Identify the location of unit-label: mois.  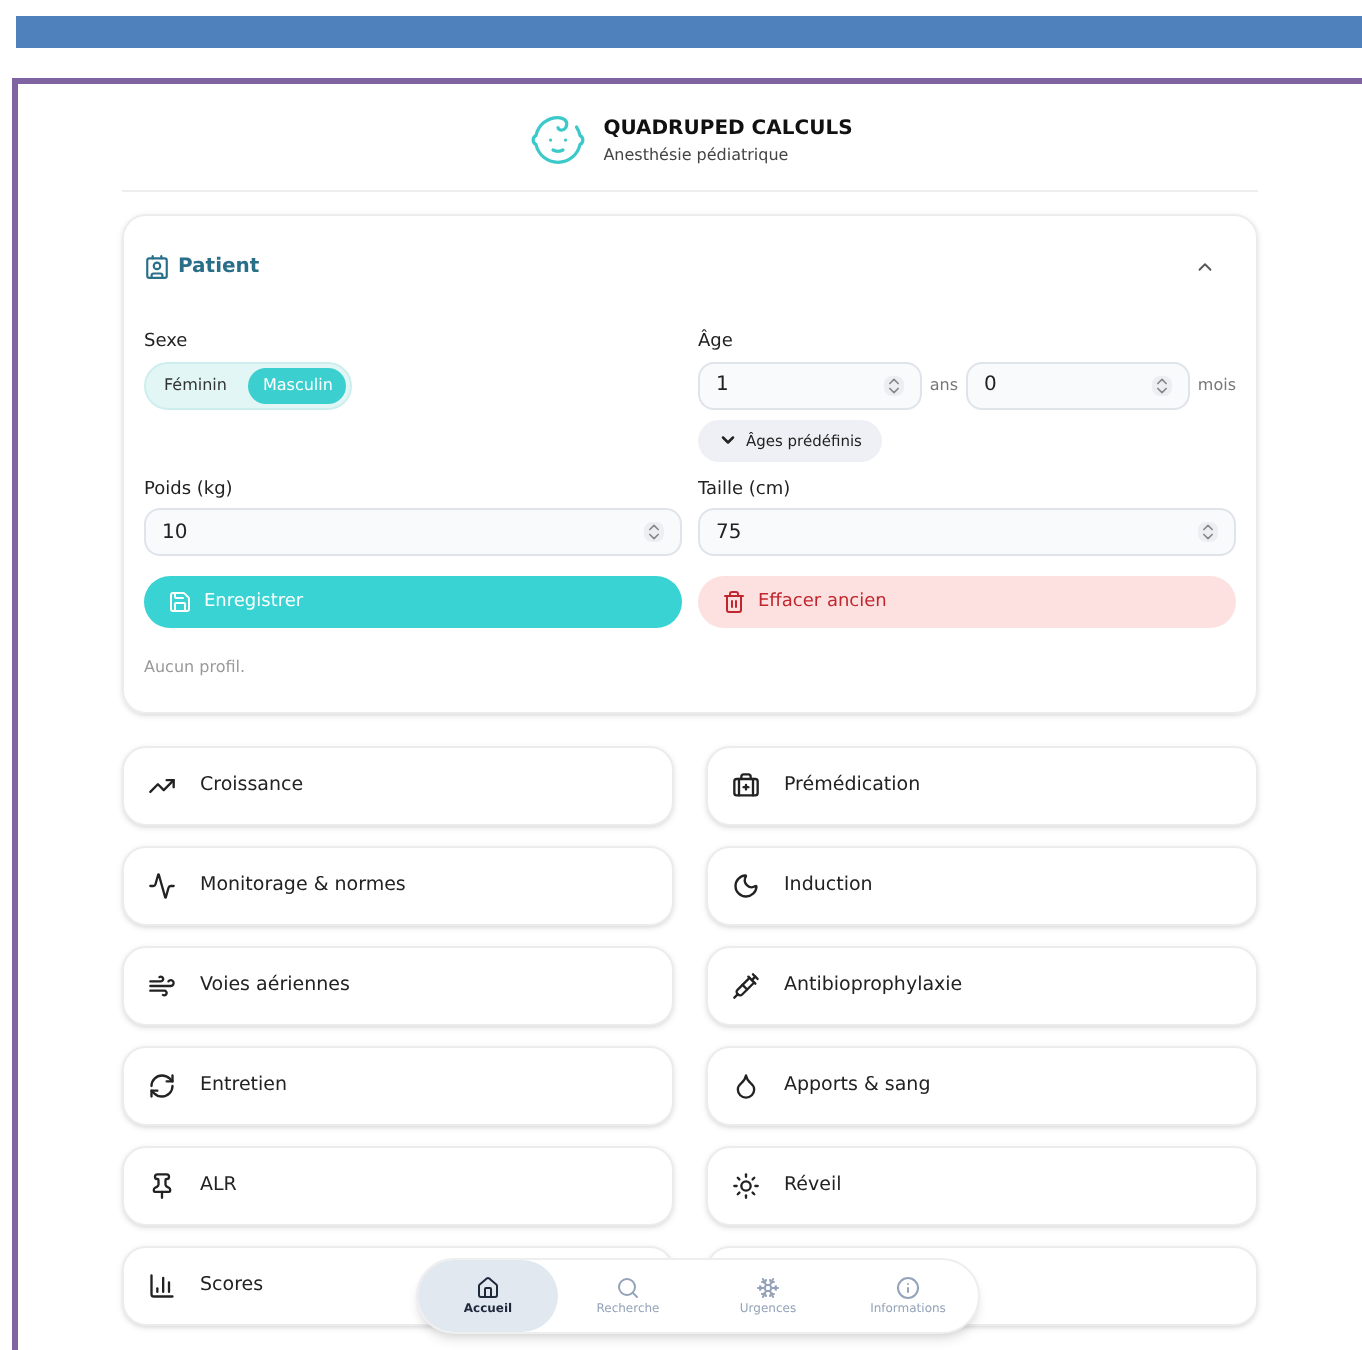
(1216, 385).